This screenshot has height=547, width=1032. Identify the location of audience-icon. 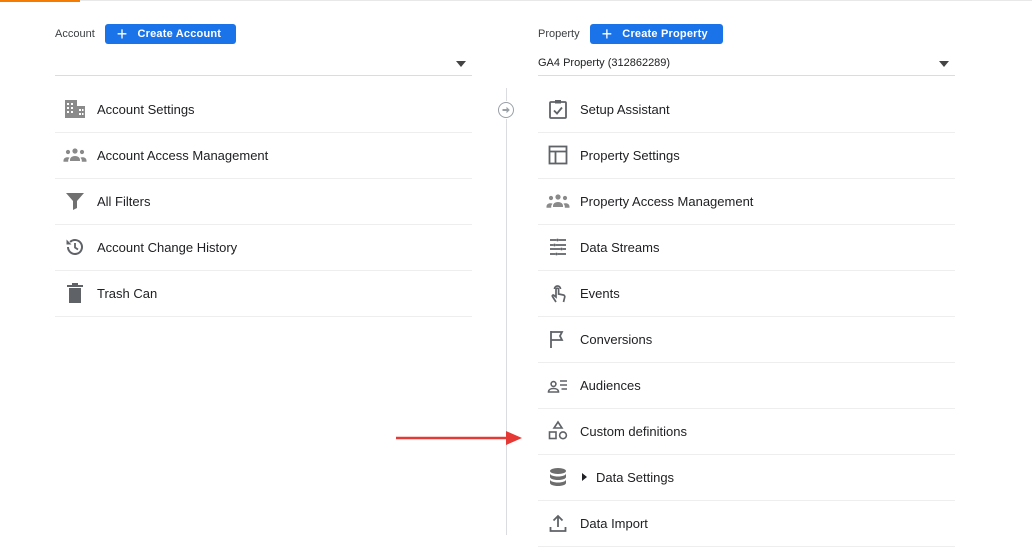
(557, 386).